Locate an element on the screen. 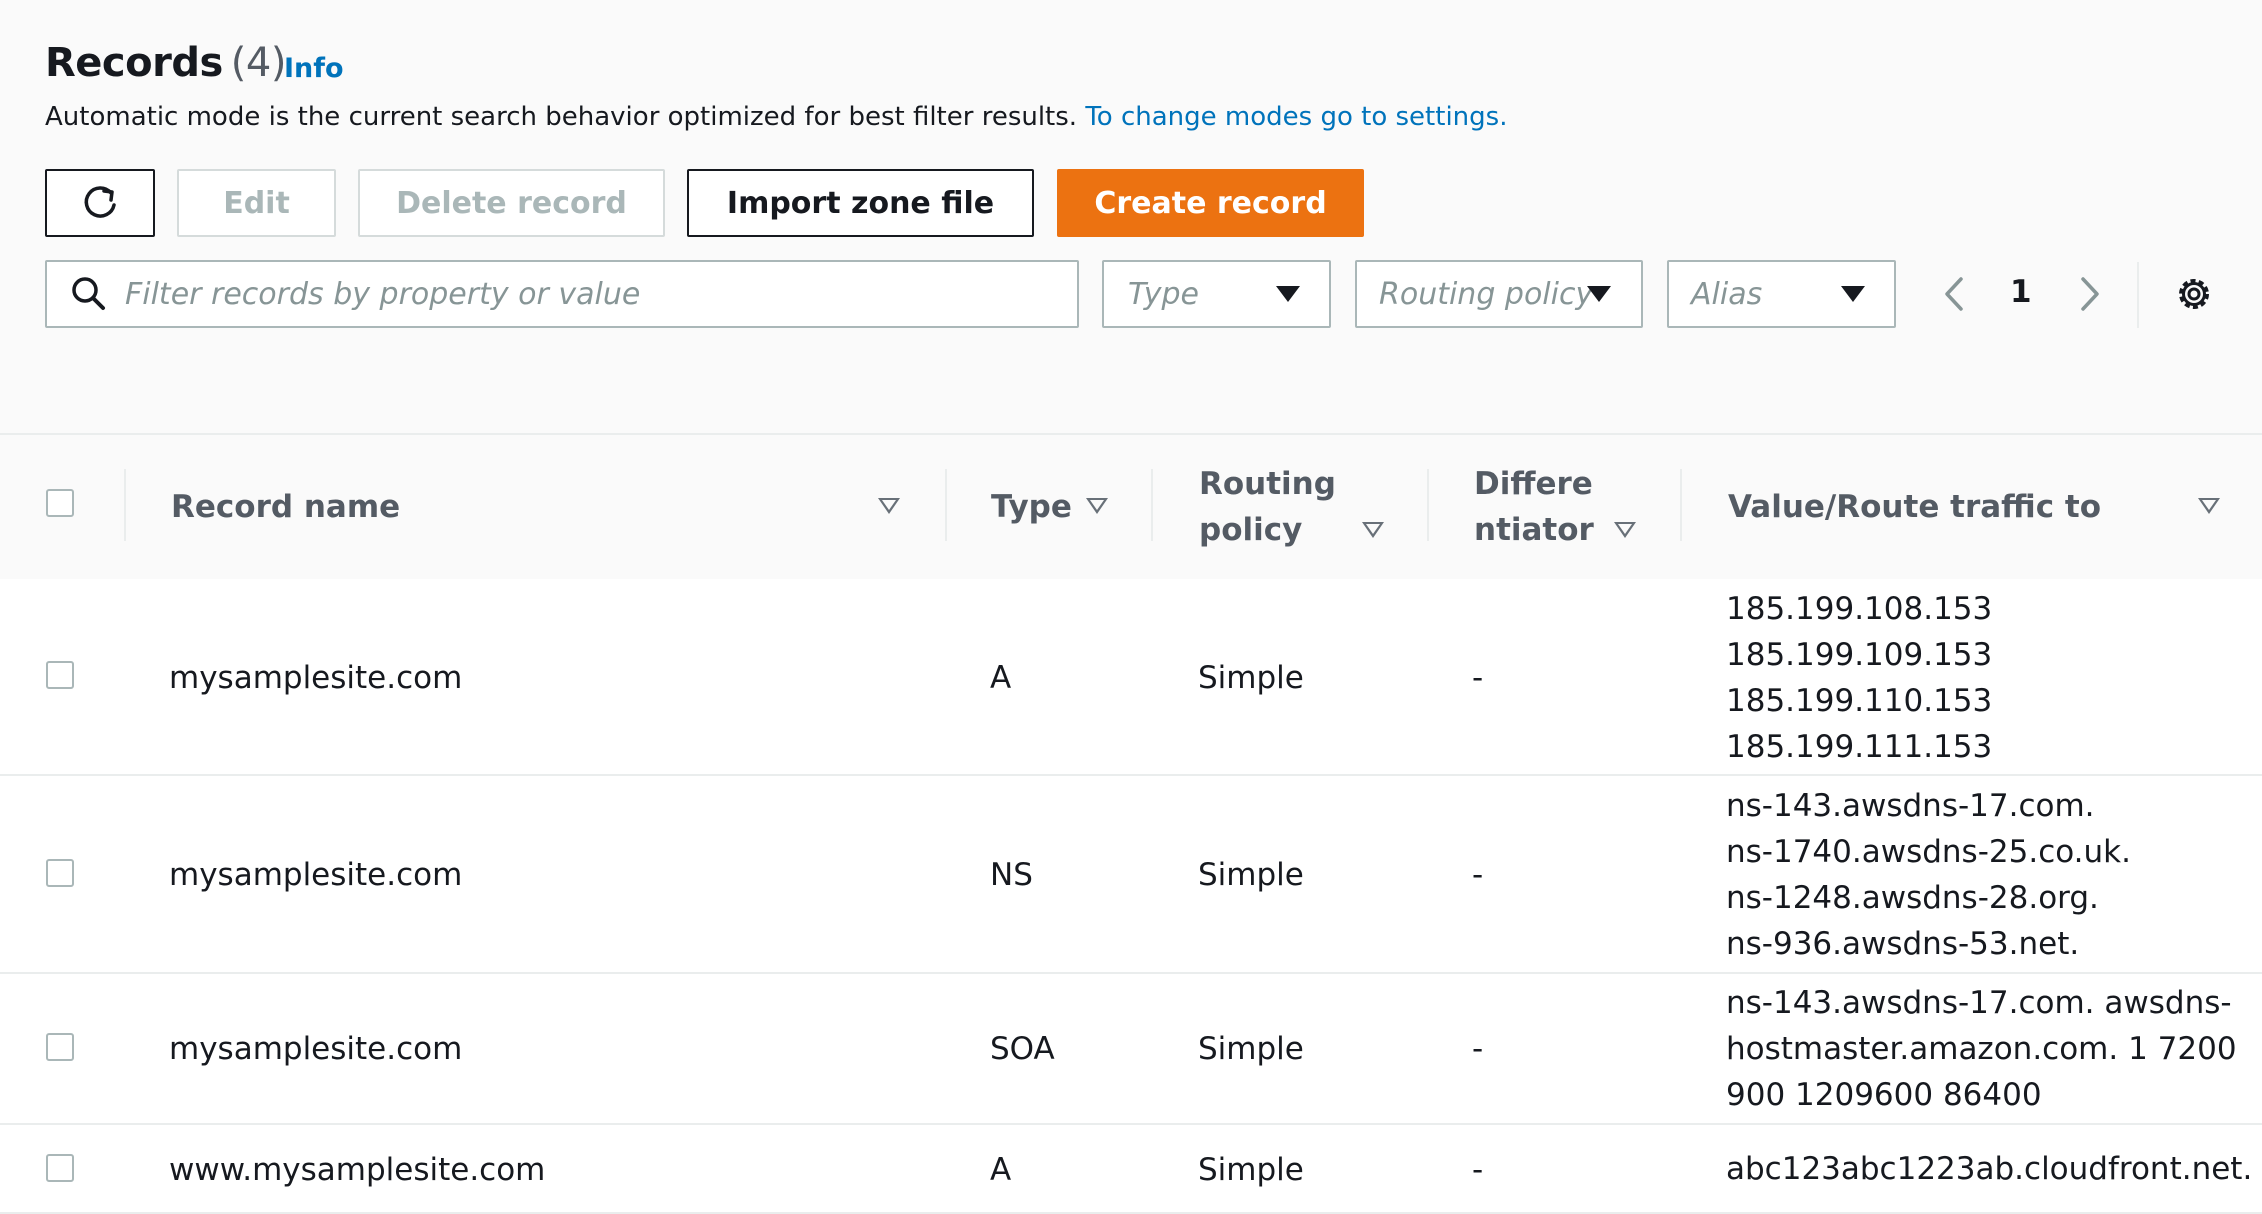 This screenshot has height=1214, width=2262. diff-header-line1: Differe is located at coordinates (1533, 484).